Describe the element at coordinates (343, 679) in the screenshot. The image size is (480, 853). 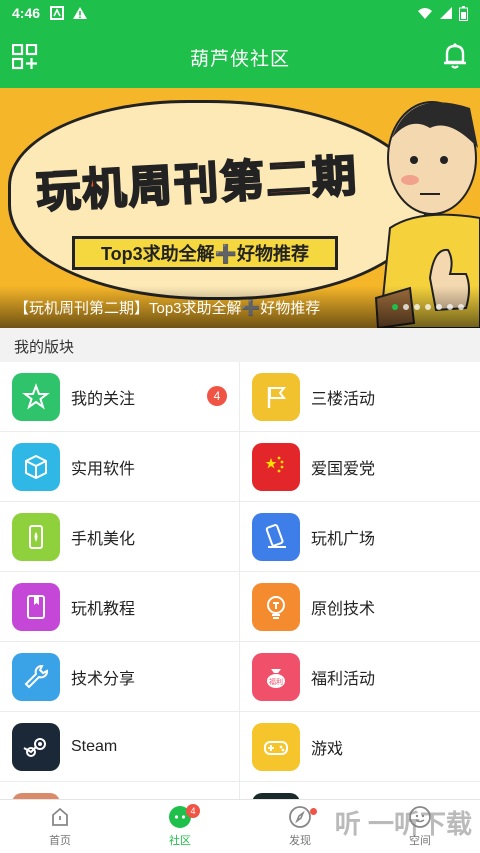
I see `board-label: 福利活动` at that location.